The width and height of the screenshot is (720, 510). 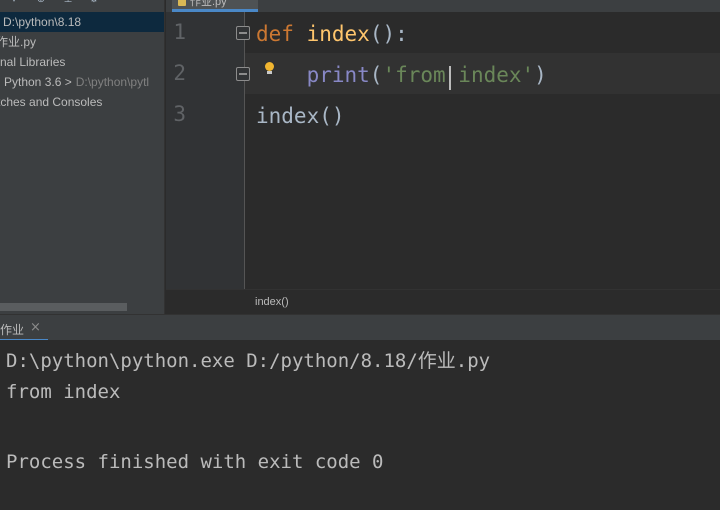 I want to click on call-token: index(), so click(x=300, y=116).